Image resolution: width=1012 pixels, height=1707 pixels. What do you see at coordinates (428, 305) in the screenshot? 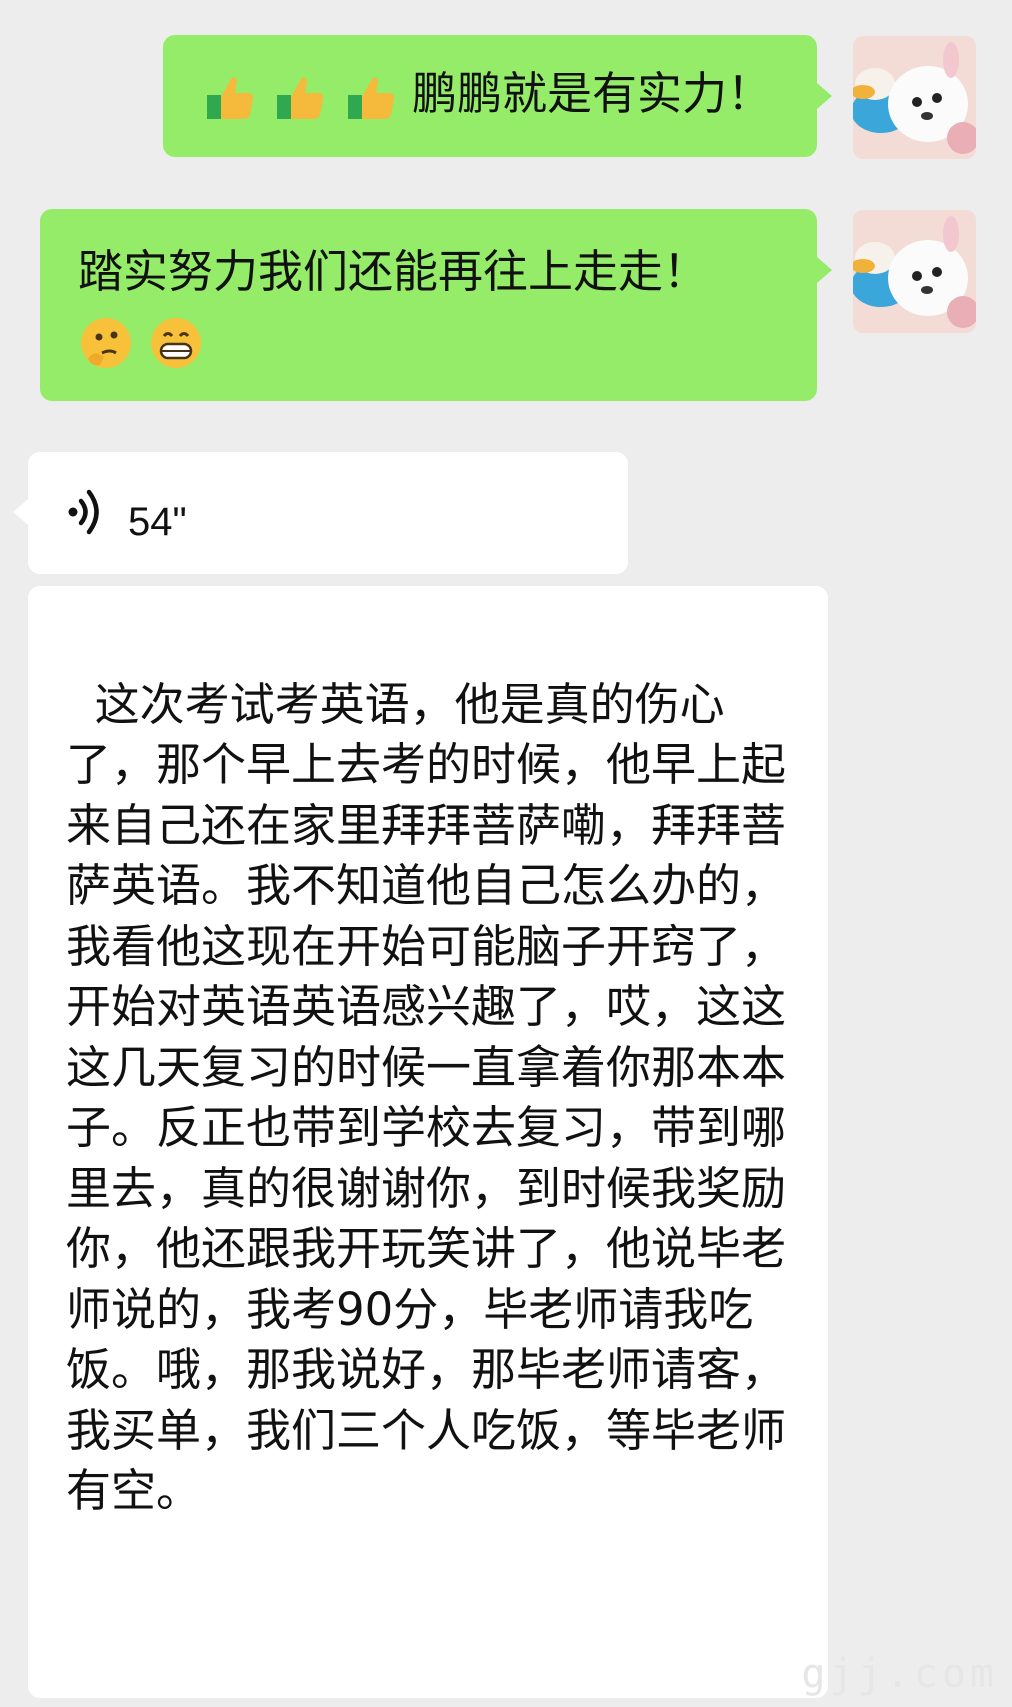
I see `sent-message-bubble: 踏实努力我们还能再往上走走！` at bounding box center [428, 305].